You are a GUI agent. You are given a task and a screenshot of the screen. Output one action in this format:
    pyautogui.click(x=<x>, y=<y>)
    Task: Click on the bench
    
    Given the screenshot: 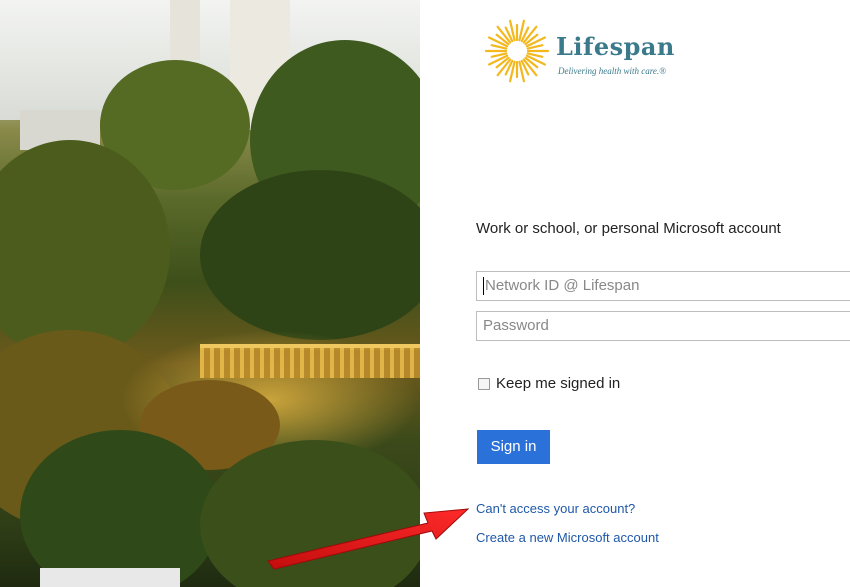 What is the action you would take?
    pyautogui.click(x=110, y=577)
    